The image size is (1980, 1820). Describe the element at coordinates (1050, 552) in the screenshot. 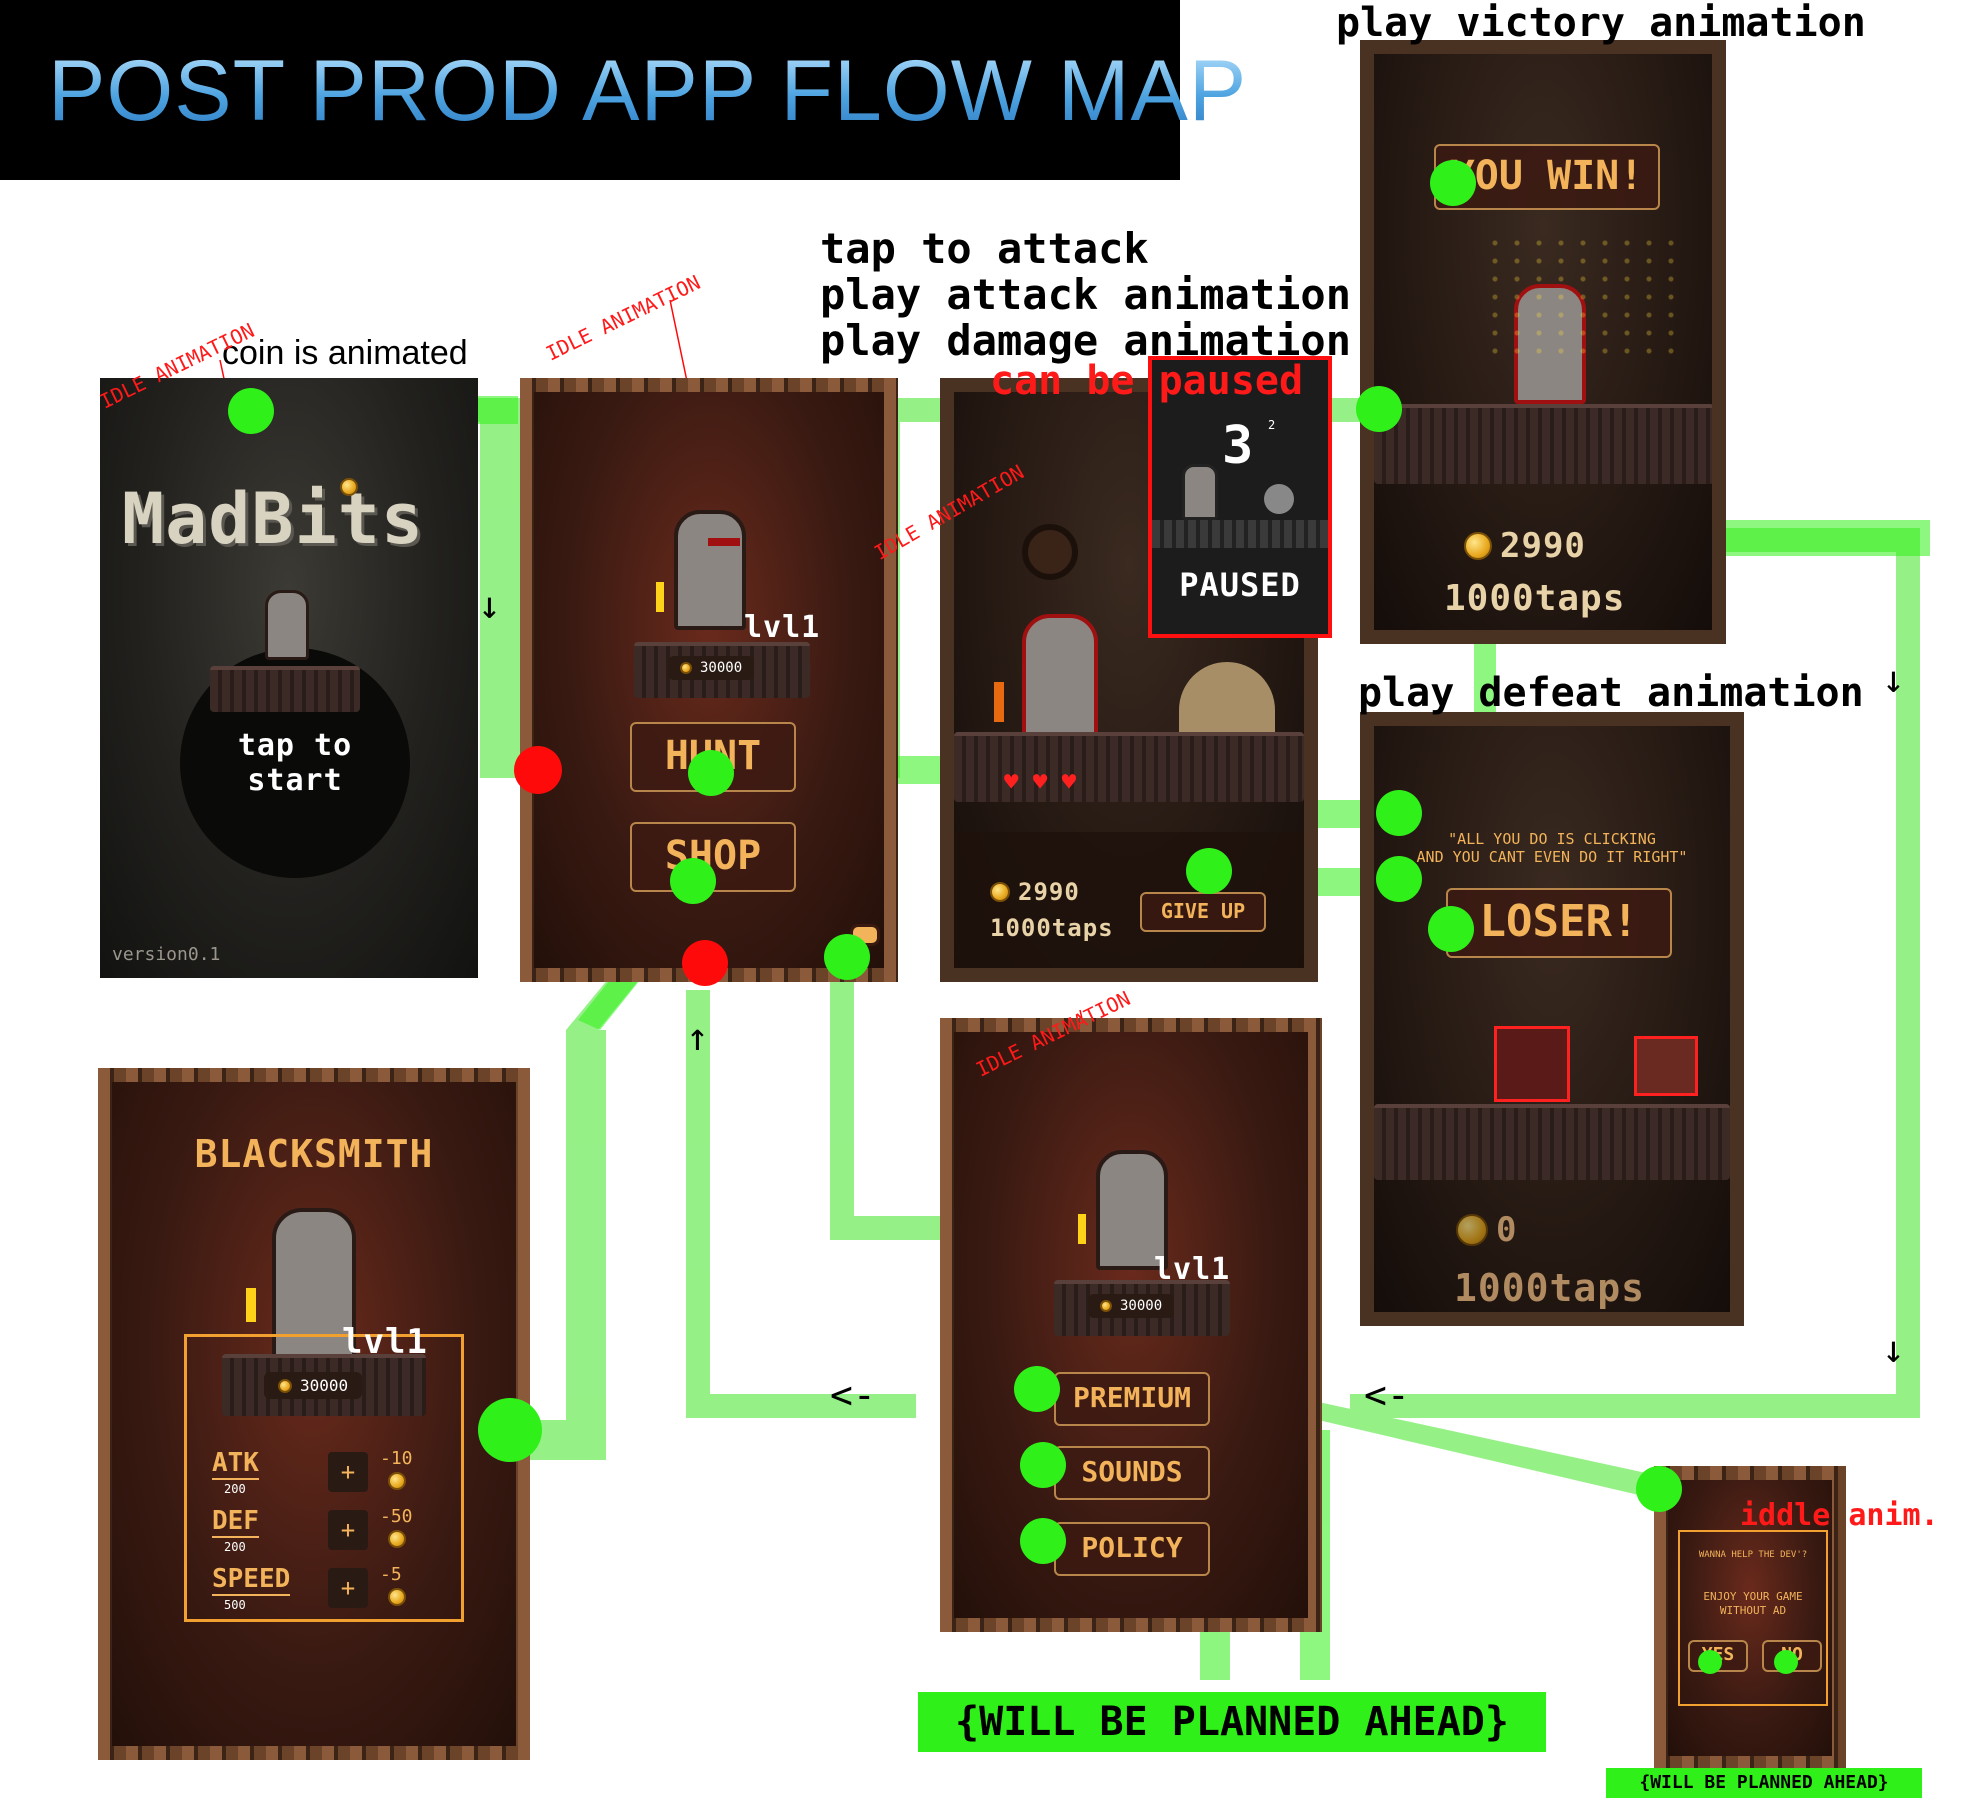

I see `portal-icon` at that location.